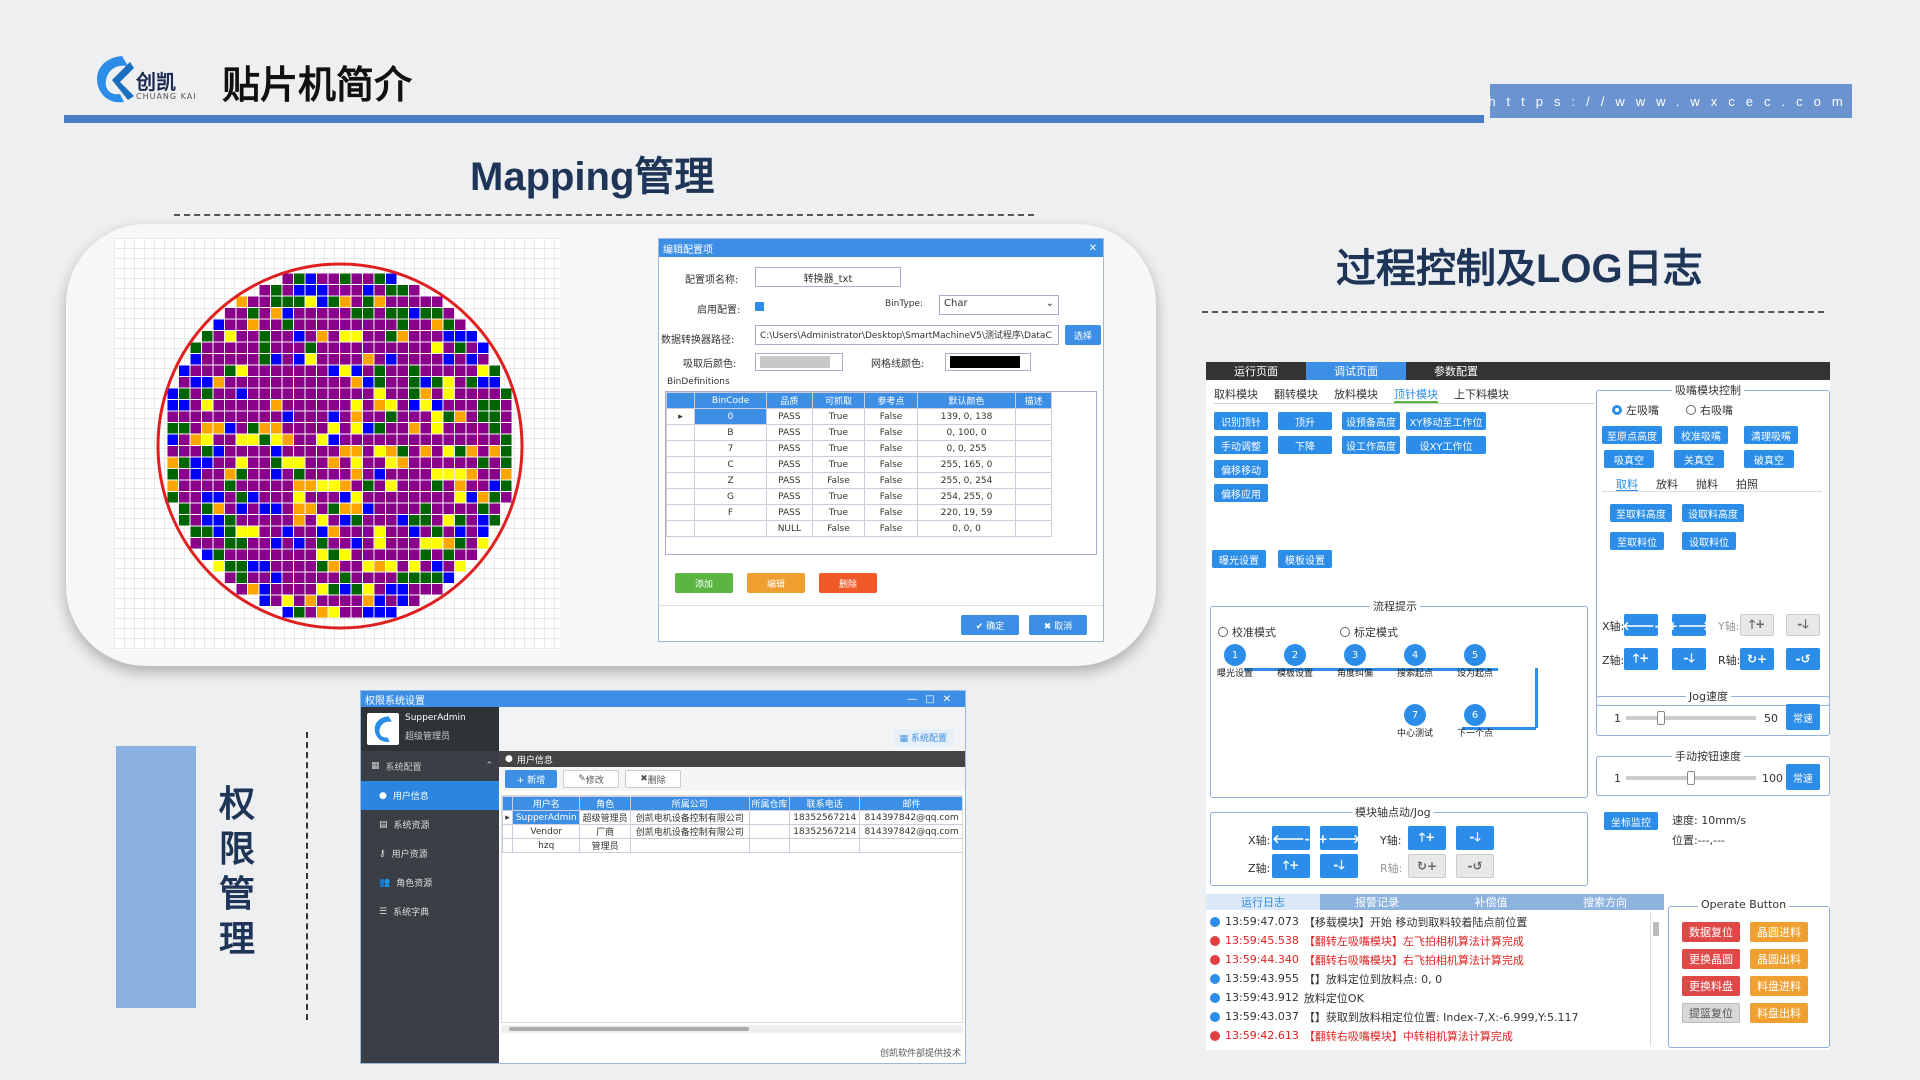 The width and height of the screenshot is (1920, 1080). Describe the element at coordinates (1247, 632) in the screenshot. I see `calibration-mode-radio: 校准模式` at that location.